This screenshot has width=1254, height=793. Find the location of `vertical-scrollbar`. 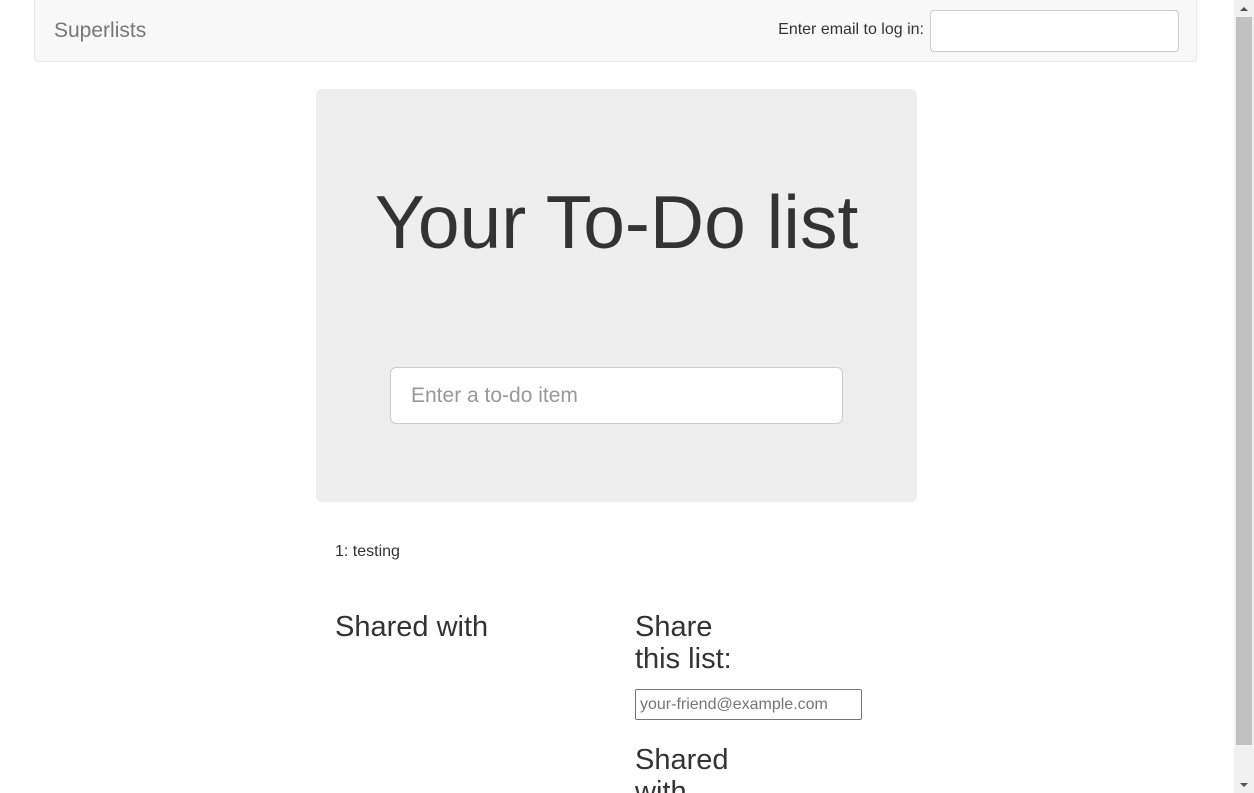

vertical-scrollbar is located at coordinates (1244, 396).